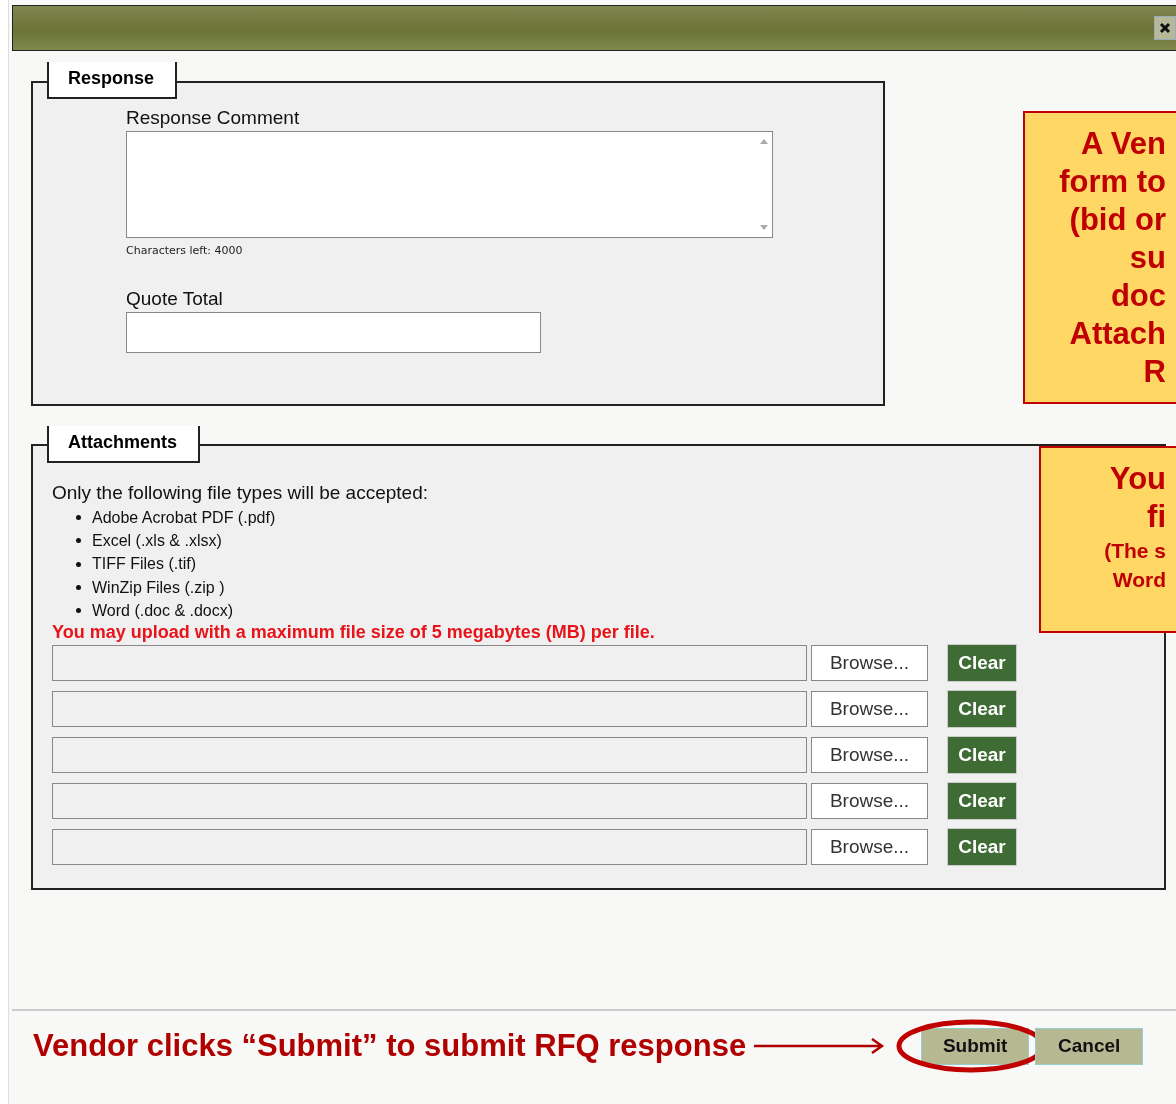 The image size is (1176, 1104). What do you see at coordinates (1117, 334) in the screenshot?
I see `callout-text: Attach` at bounding box center [1117, 334].